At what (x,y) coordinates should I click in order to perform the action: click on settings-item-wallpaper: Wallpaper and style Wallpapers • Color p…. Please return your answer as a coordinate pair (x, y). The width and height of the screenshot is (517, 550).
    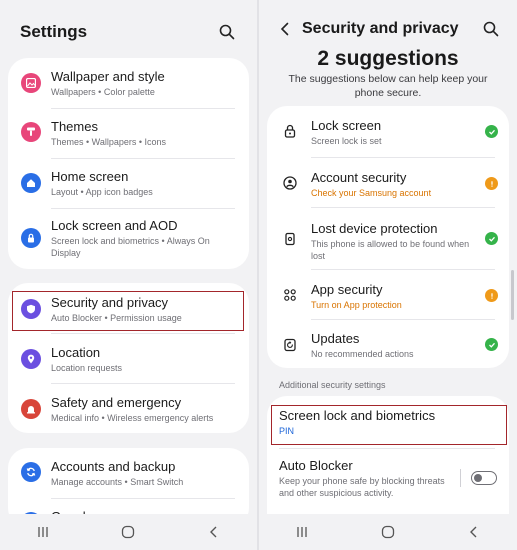
    Looking at the image, I should click on (128, 83).